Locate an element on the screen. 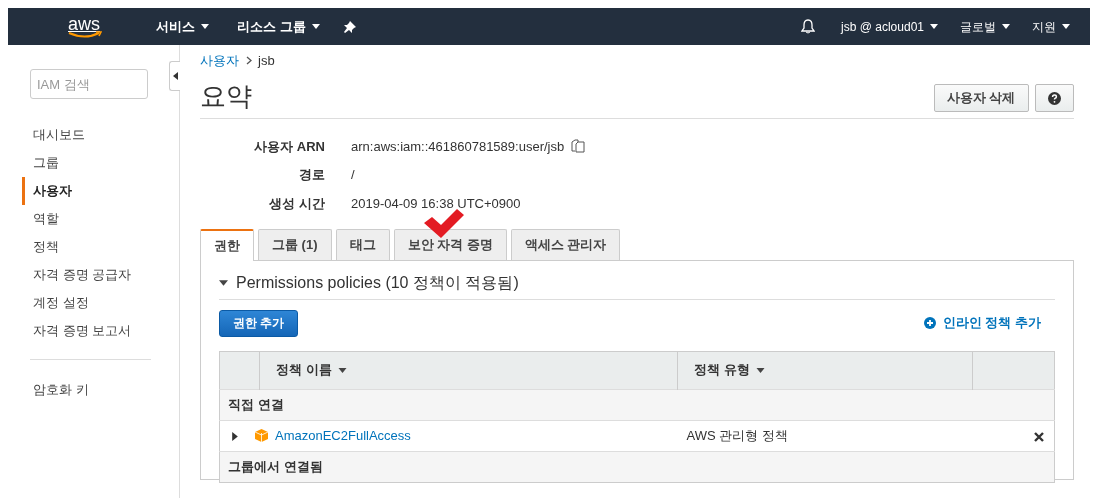 The height and width of the screenshot is (498, 1104). sidebar-item: 사용자 is located at coordinates (100, 191).